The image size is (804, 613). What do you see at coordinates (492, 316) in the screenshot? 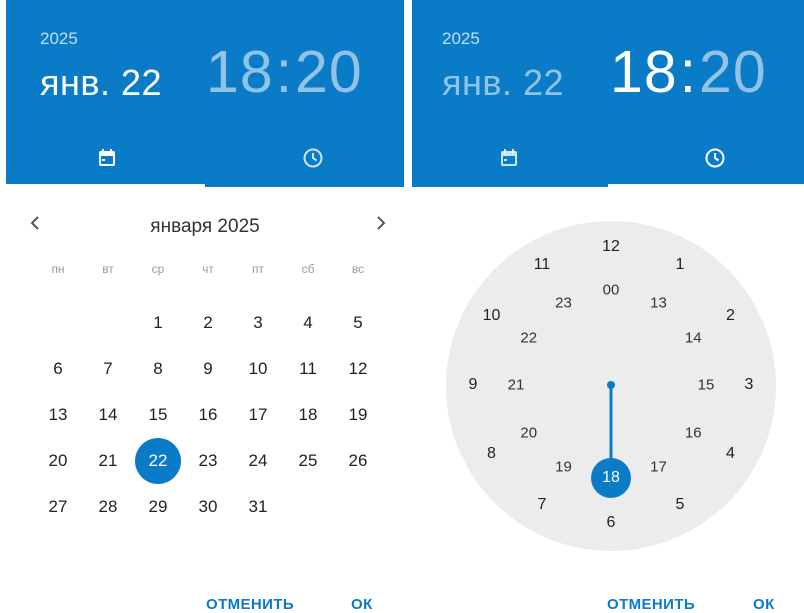
I see `clock-hour-outer: 10` at bounding box center [492, 316].